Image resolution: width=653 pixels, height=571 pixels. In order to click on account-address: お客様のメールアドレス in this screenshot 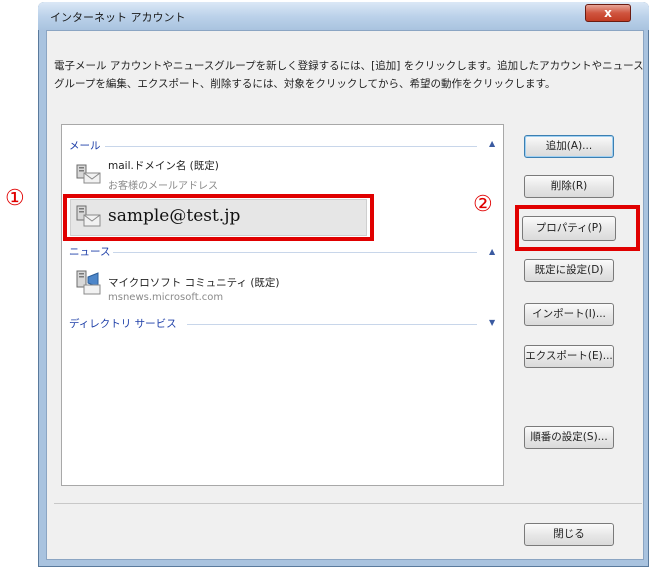, I will do `click(163, 186)`.